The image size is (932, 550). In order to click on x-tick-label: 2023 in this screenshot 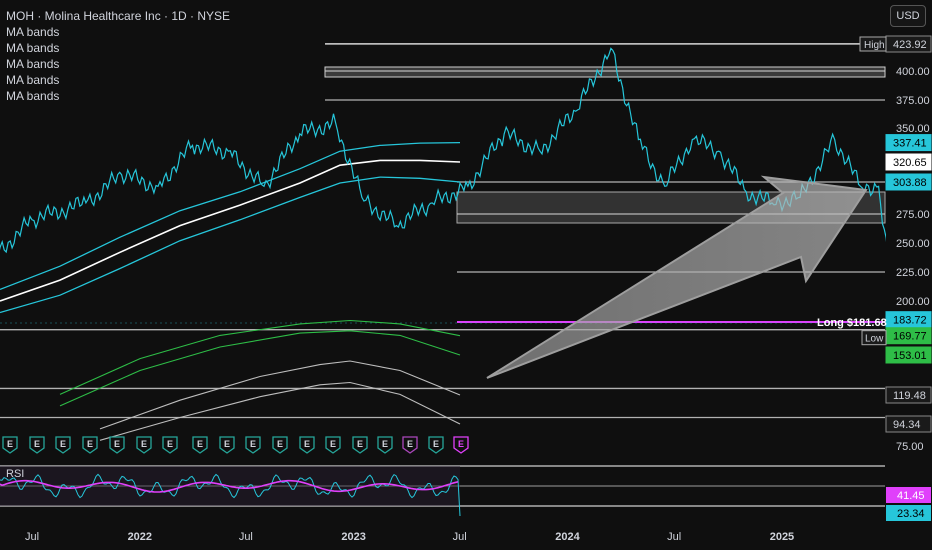, I will do `click(353, 537)`.